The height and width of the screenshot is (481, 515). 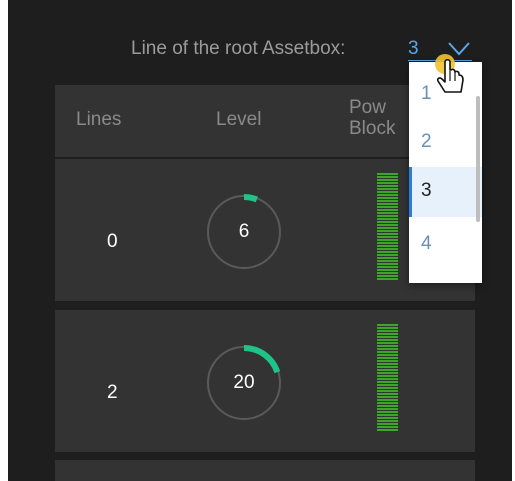 What do you see at coordinates (426, 243) in the screenshot?
I see `dropdown-option-label: 4` at bounding box center [426, 243].